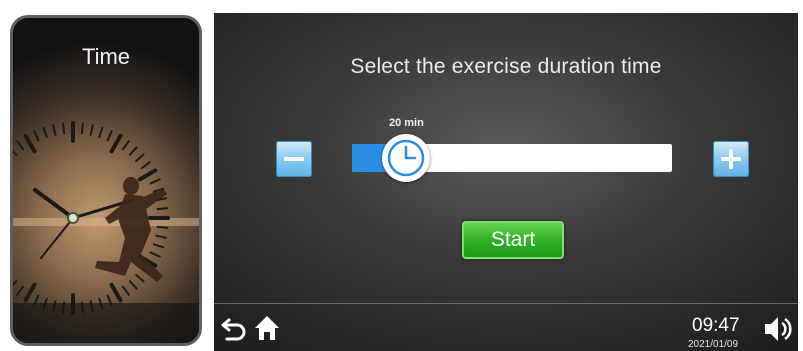 This screenshot has height=351, width=803. I want to click on back-icon, so click(235, 328).